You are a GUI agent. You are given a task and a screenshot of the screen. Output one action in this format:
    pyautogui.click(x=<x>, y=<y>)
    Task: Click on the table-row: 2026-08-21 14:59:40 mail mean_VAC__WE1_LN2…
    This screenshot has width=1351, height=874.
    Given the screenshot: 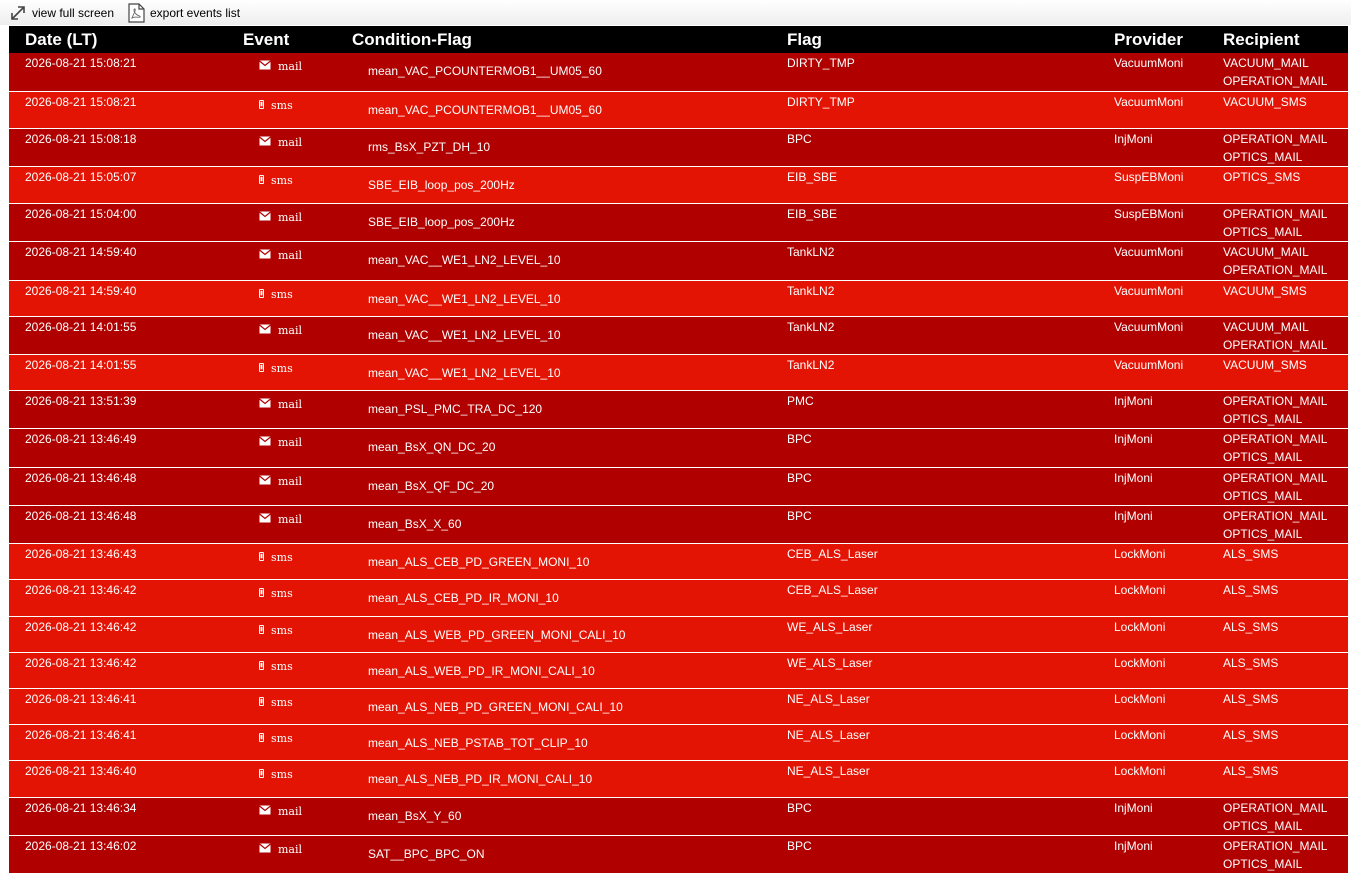 What is the action you would take?
    pyautogui.click(x=678, y=261)
    